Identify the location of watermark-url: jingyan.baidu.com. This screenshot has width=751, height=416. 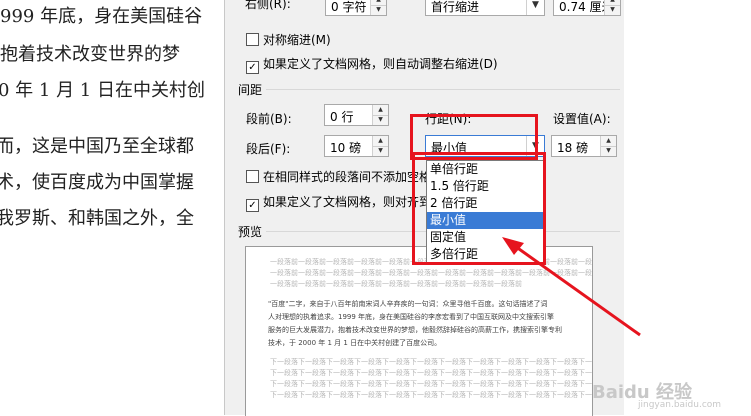
(680, 405).